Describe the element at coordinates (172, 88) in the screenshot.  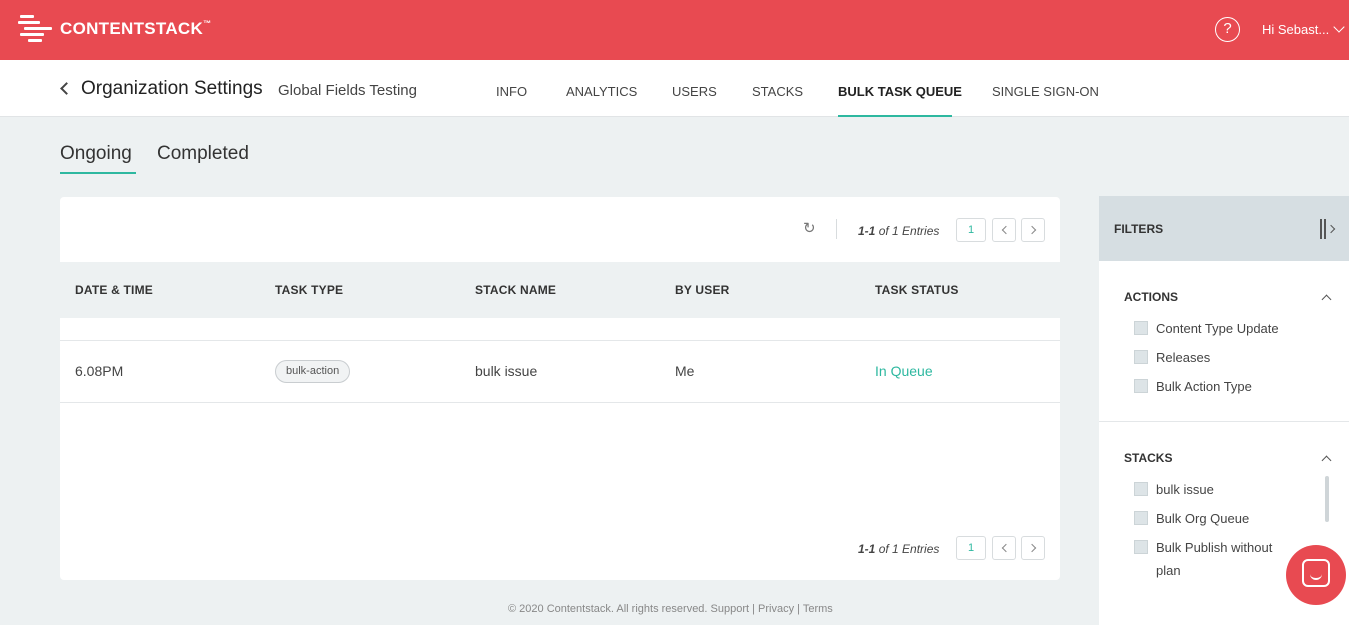
I see `page-title: Organization Settings` at that location.